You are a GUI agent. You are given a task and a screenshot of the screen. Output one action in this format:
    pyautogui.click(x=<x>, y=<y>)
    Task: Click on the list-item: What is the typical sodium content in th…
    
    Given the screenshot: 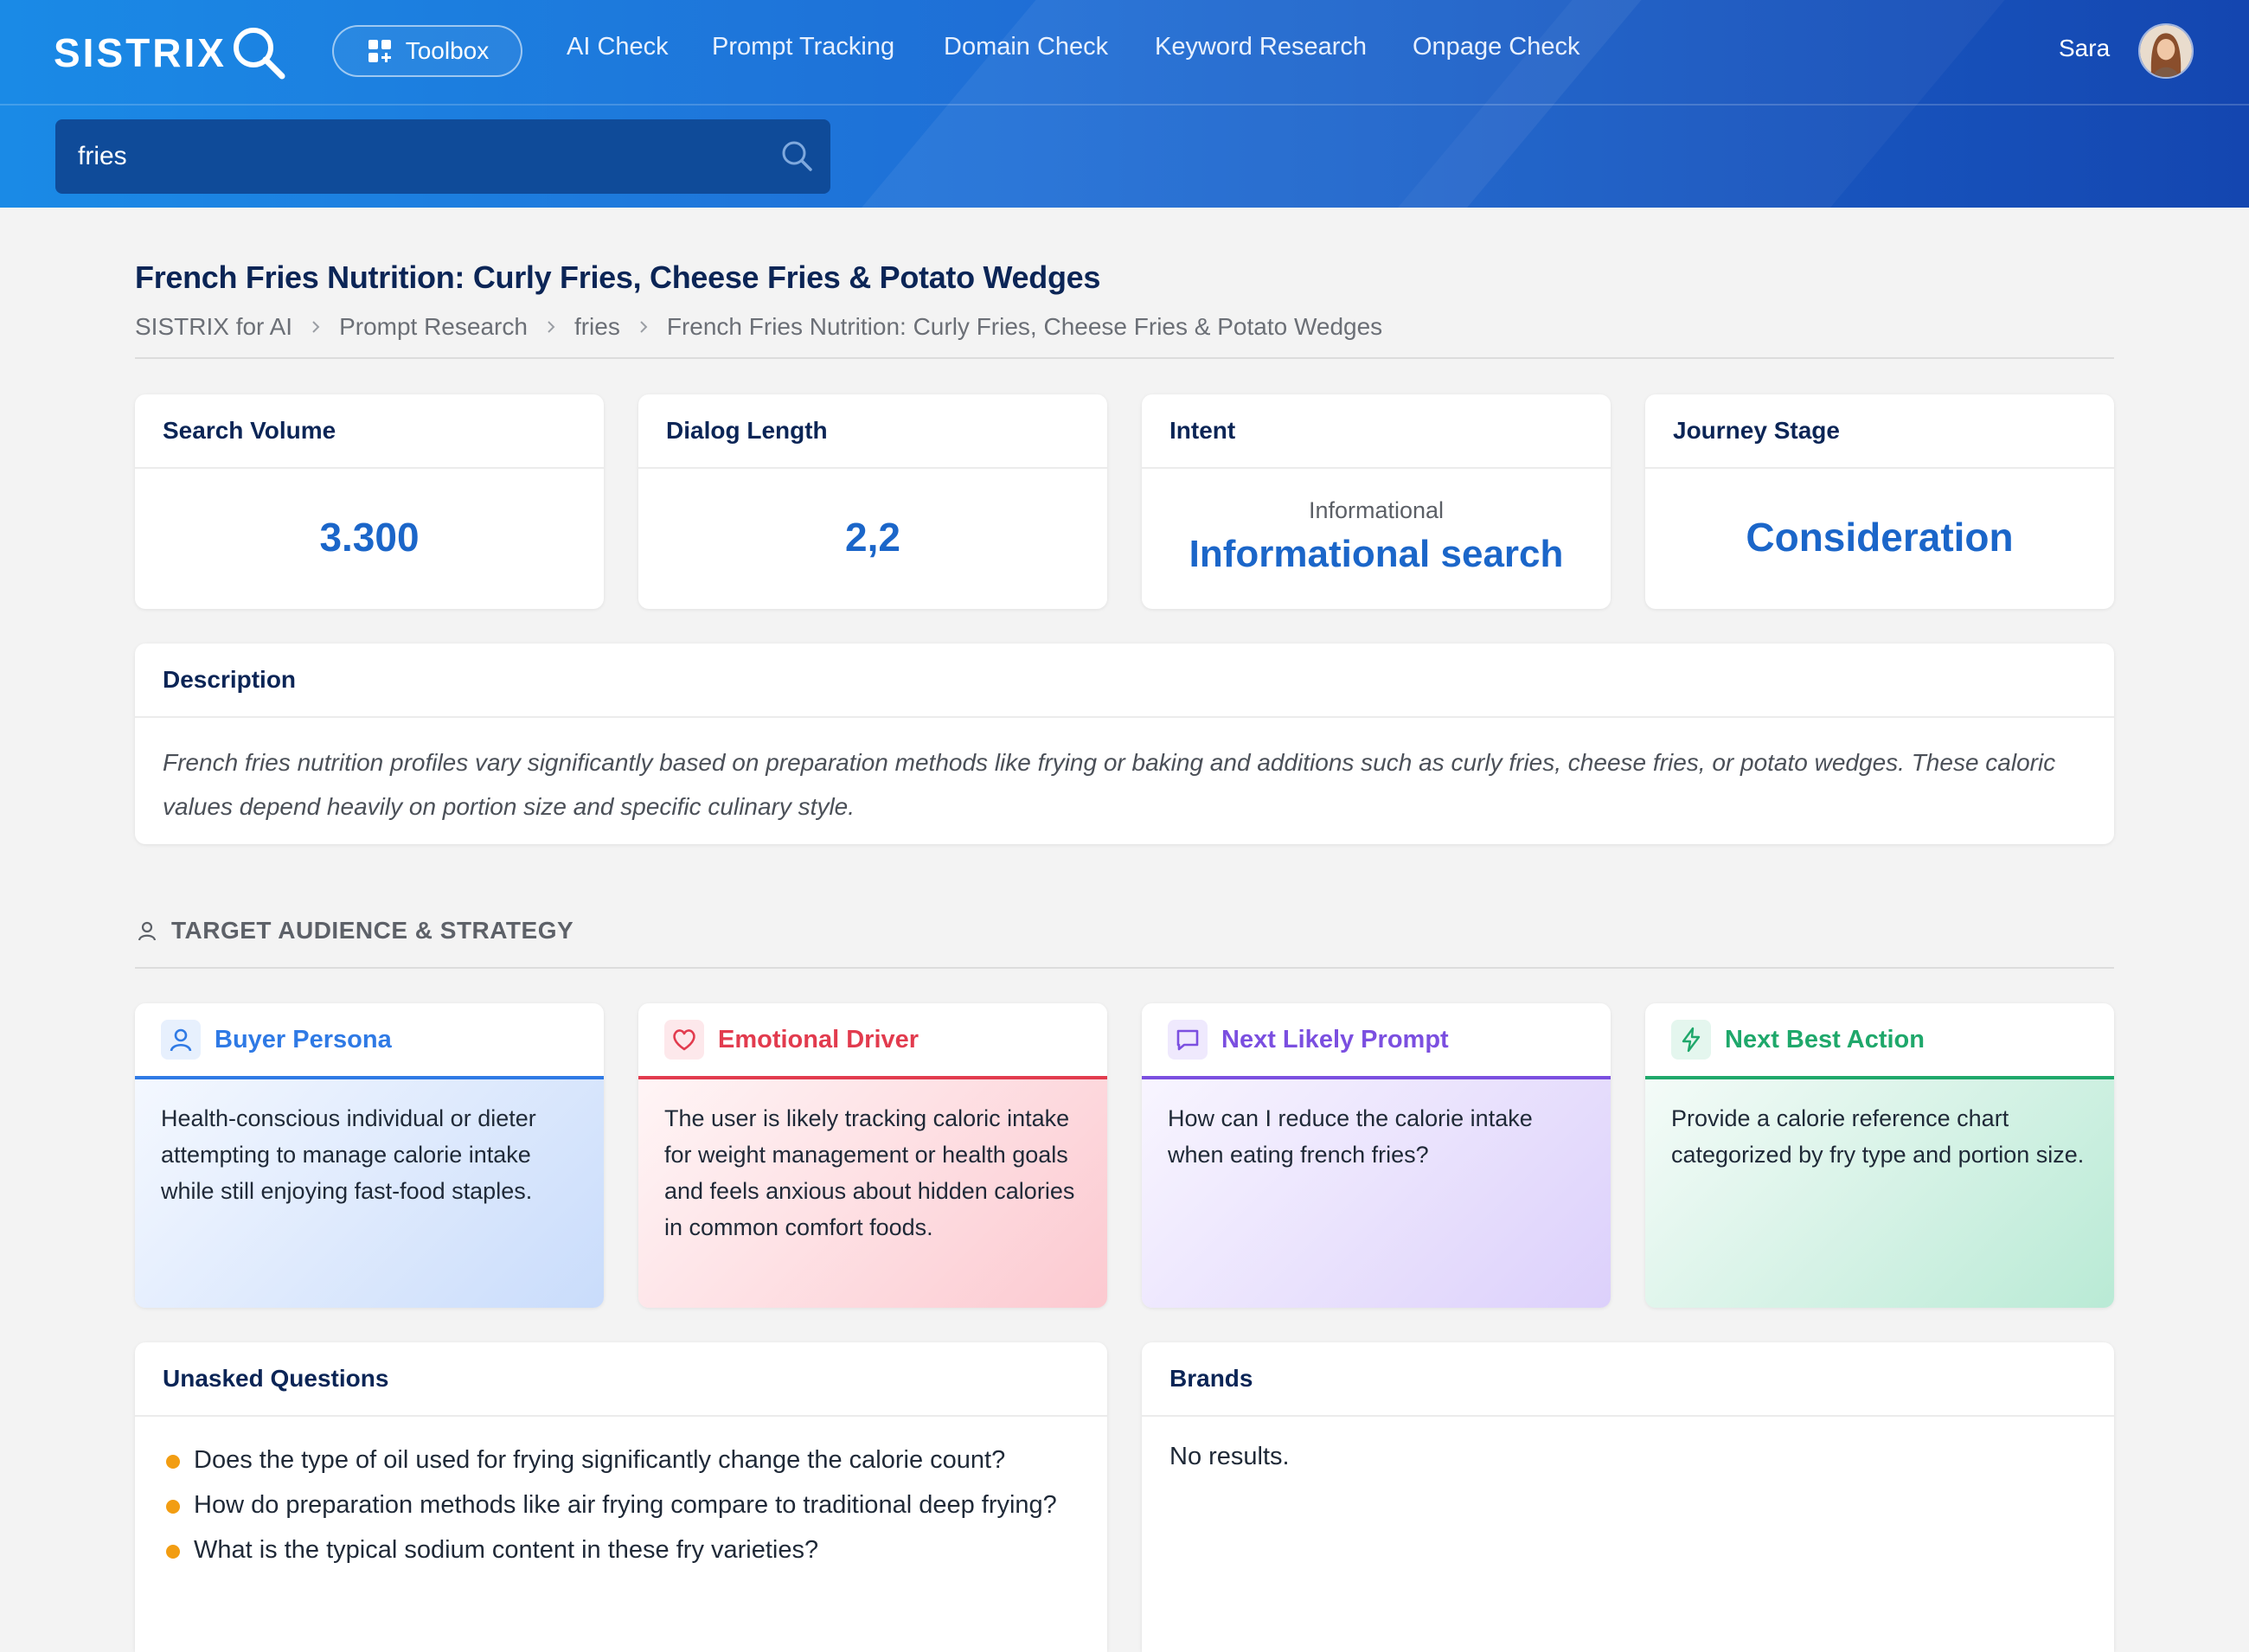 What is the action you would take?
    pyautogui.click(x=621, y=1550)
    